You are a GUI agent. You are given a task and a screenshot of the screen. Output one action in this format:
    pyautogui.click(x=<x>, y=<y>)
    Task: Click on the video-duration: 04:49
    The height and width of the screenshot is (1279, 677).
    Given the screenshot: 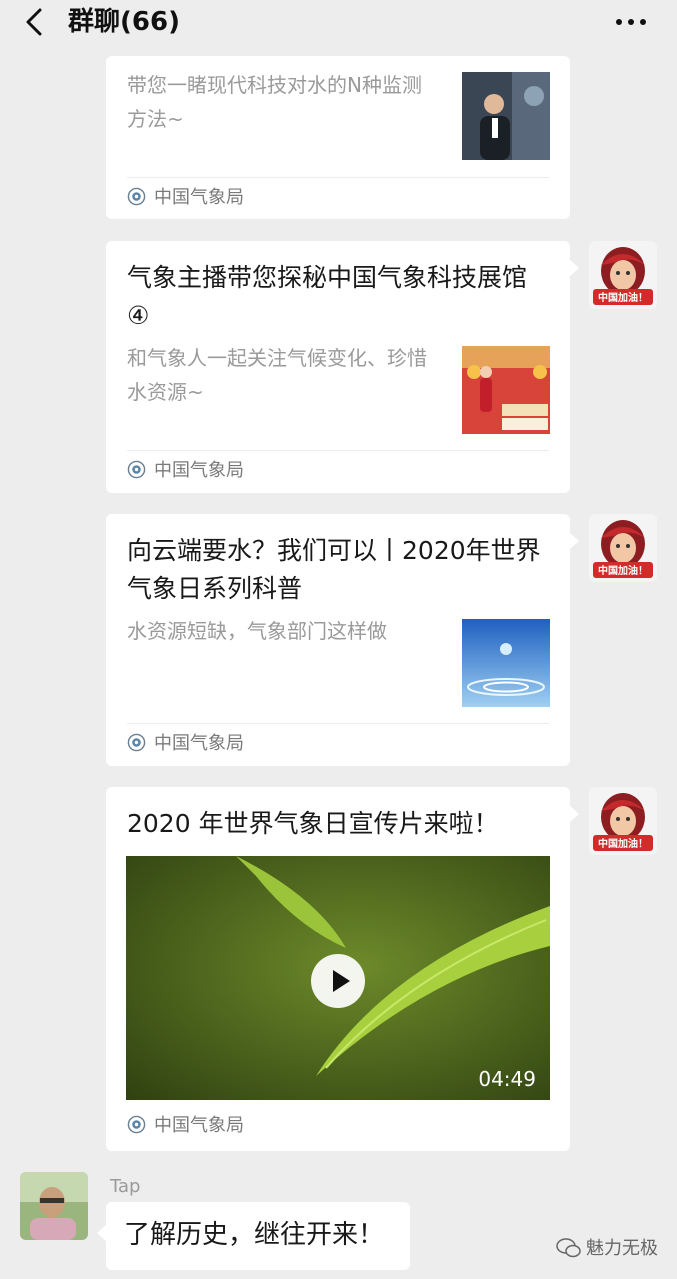 What is the action you would take?
    pyautogui.click(x=507, y=1079)
    